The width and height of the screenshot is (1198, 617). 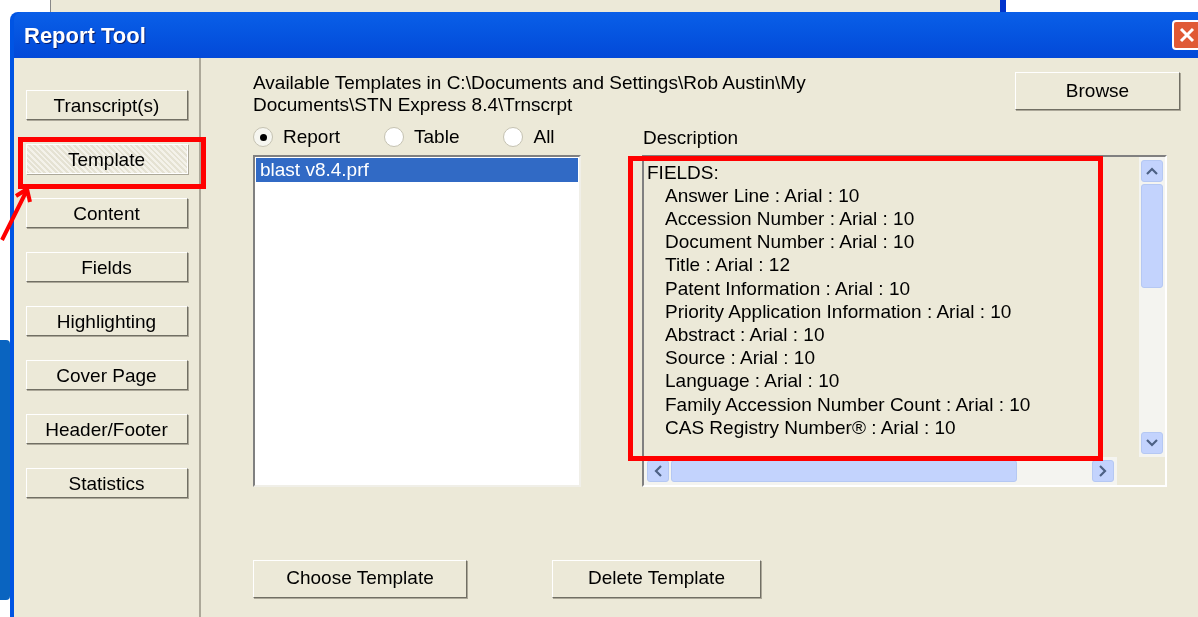 I want to click on chevron-left-icon, so click(x=658, y=470).